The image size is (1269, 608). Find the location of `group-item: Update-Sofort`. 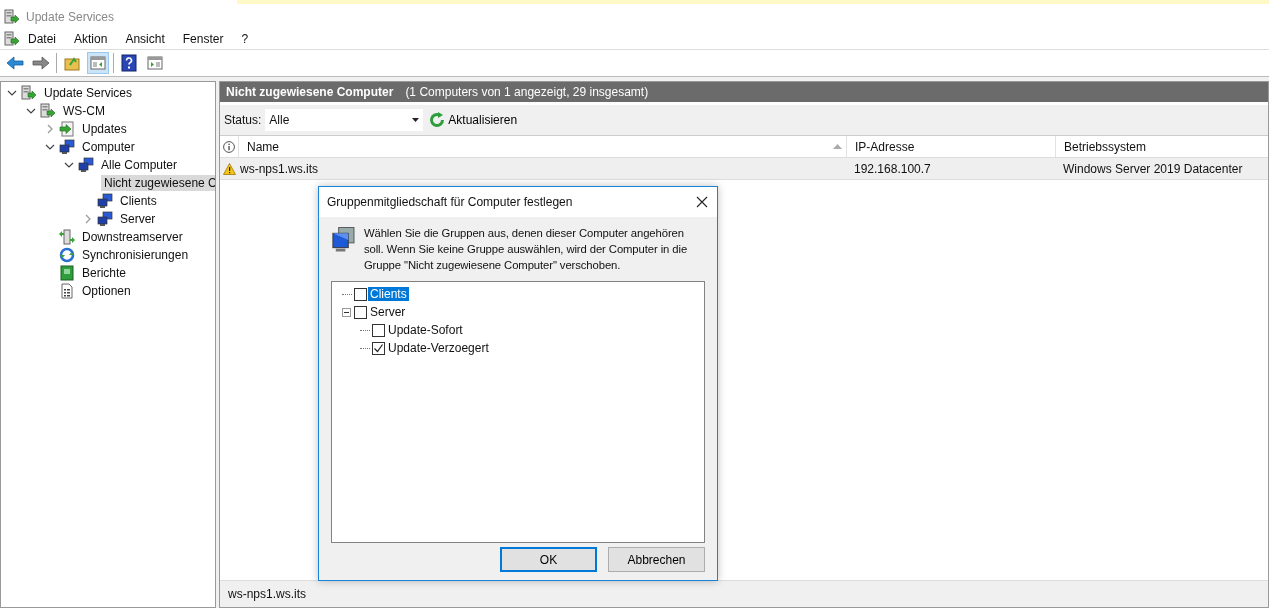

group-item: Update-Sofort is located at coordinates (425, 330).